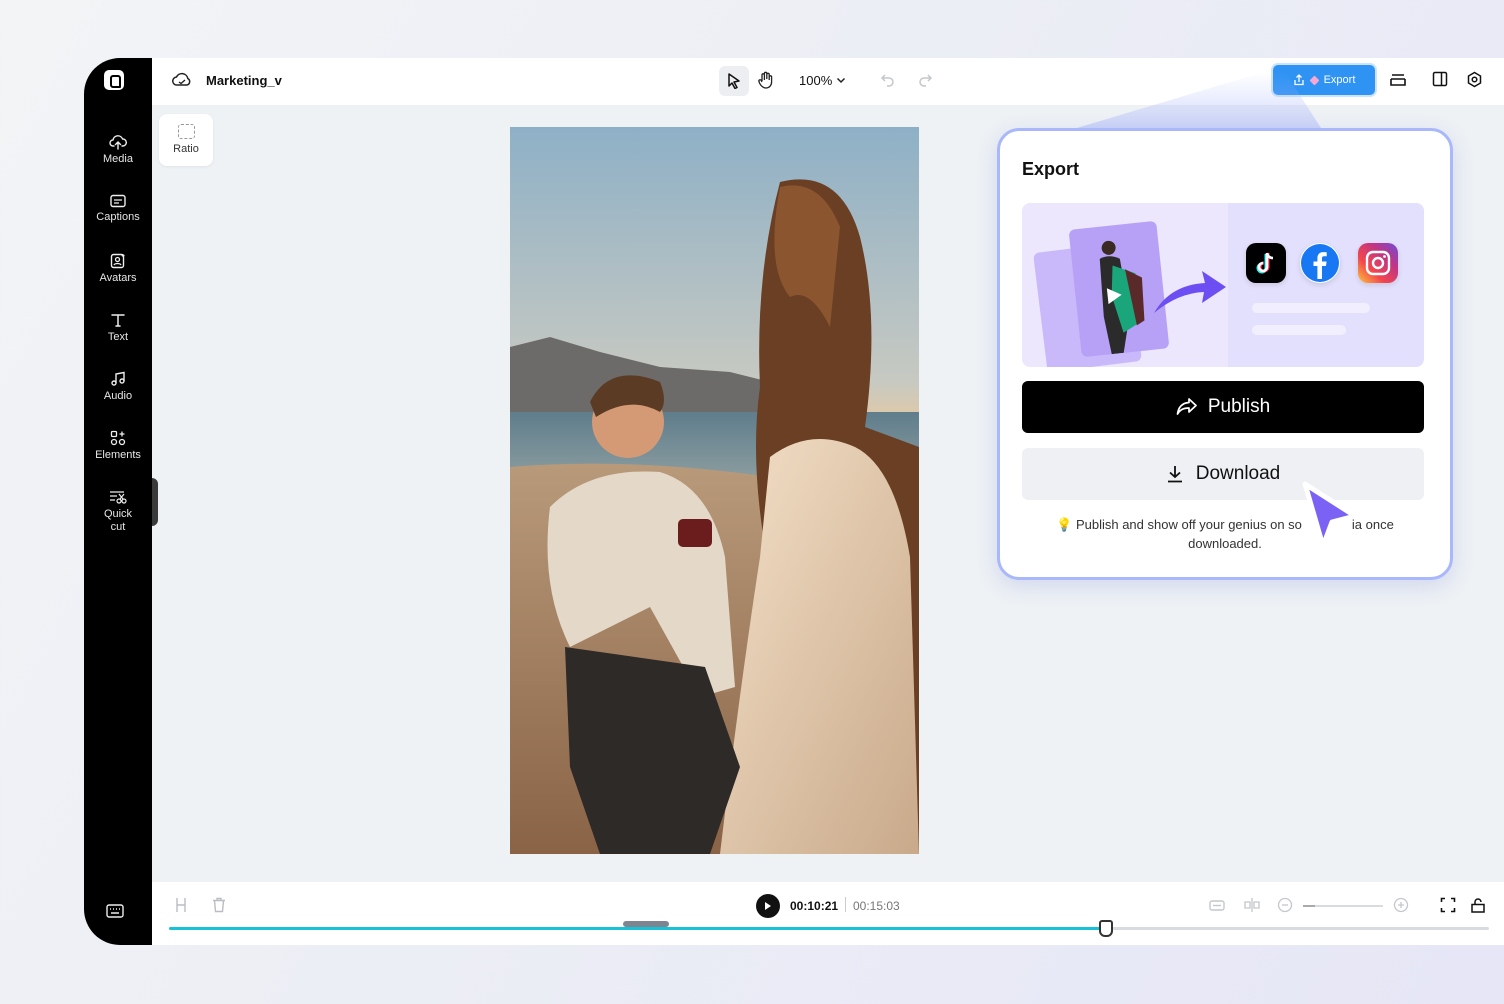 The height and width of the screenshot is (1004, 1504). What do you see at coordinates (182, 80) in the screenshot?
I see `cloud-sync-icon` at bounding box center [182, 80].